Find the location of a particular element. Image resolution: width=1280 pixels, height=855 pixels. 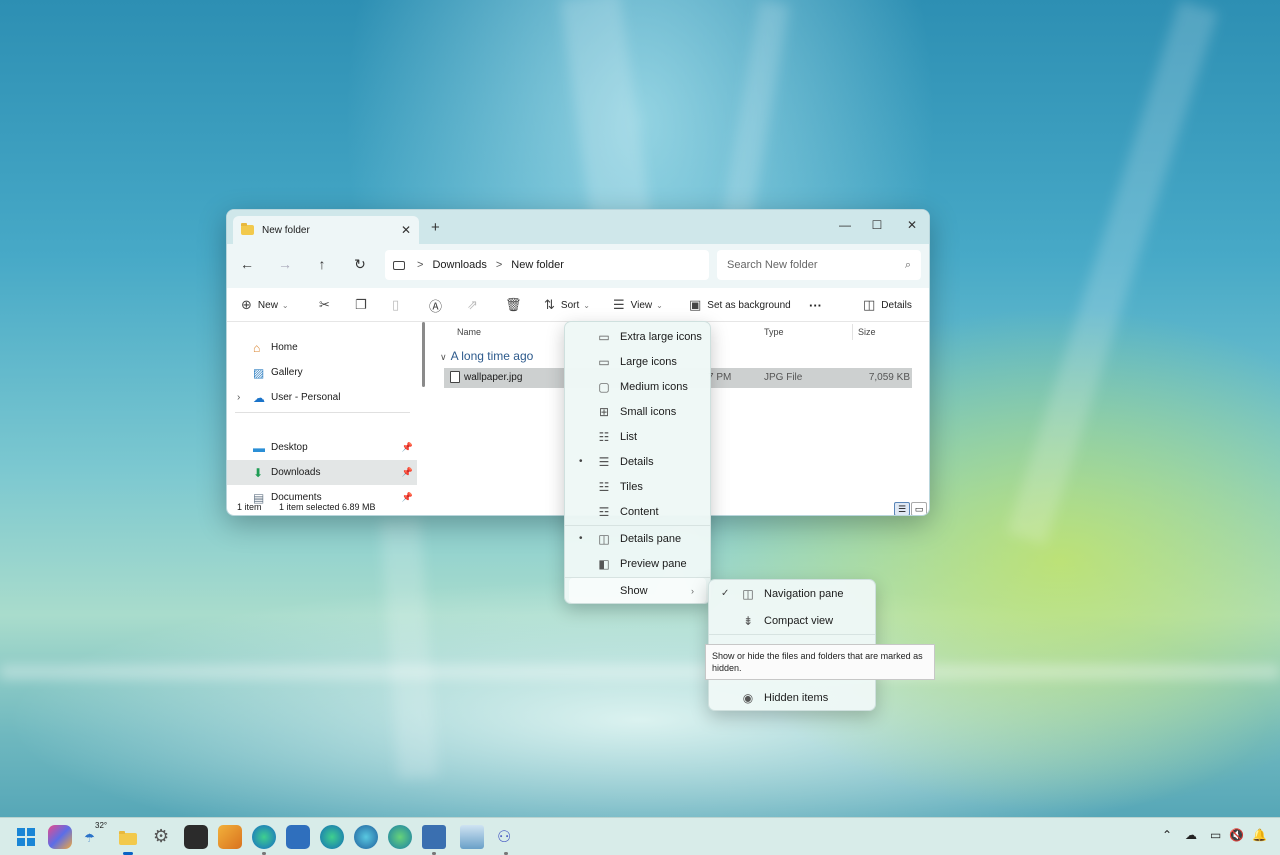

see-more-button: ··· is located at coordinates (815, 305).